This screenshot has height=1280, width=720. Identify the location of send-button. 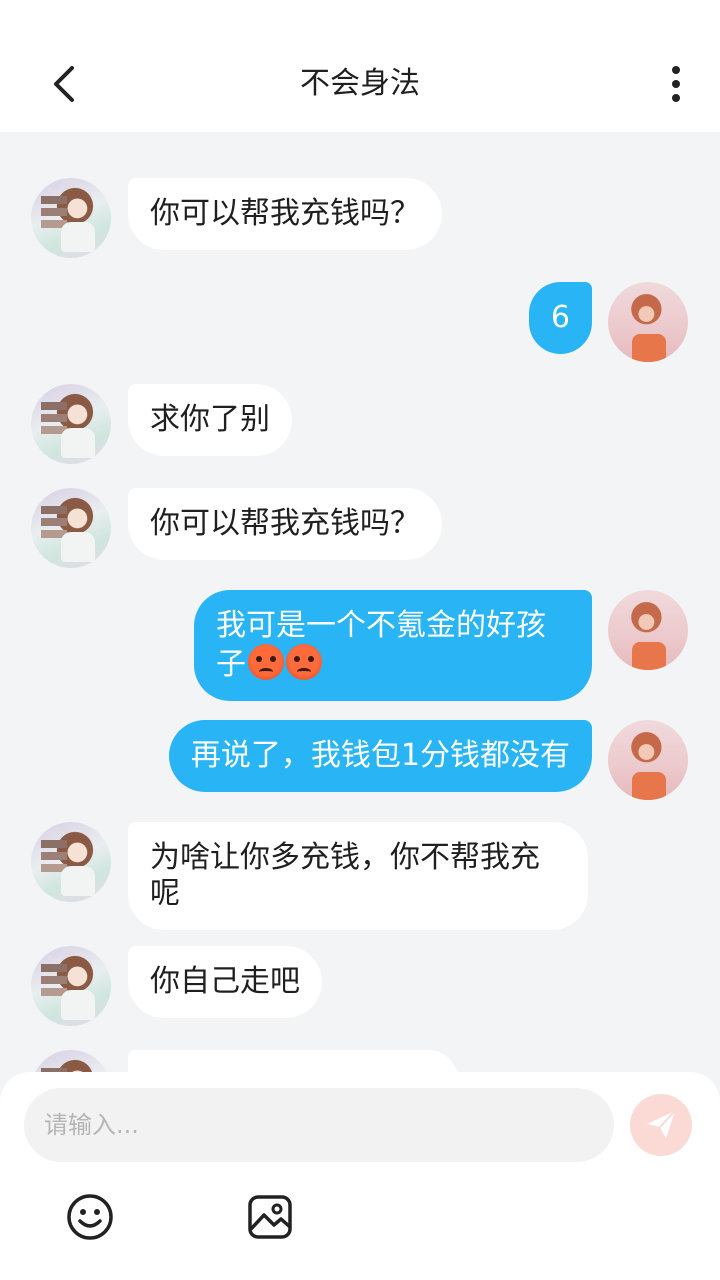
(661, 1125).